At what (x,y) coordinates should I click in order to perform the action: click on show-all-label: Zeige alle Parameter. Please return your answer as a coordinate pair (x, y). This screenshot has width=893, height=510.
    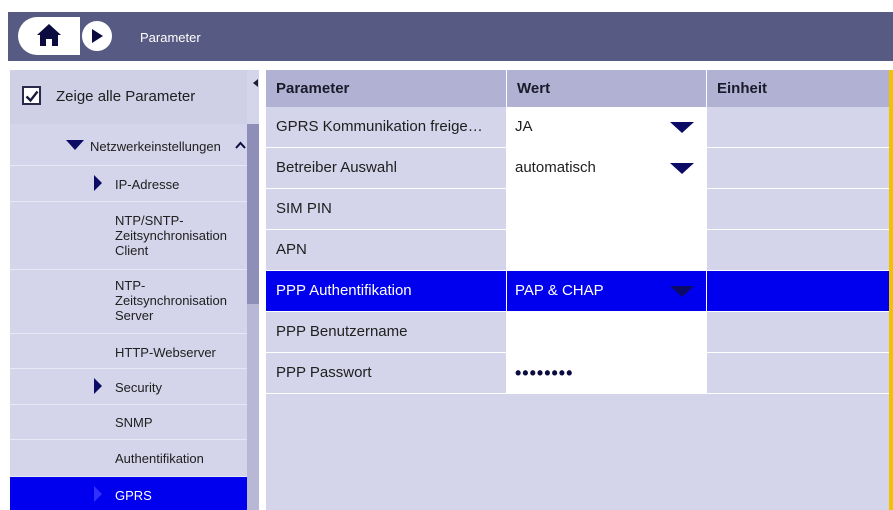
    Looking at the image, I should click on (126, 96).